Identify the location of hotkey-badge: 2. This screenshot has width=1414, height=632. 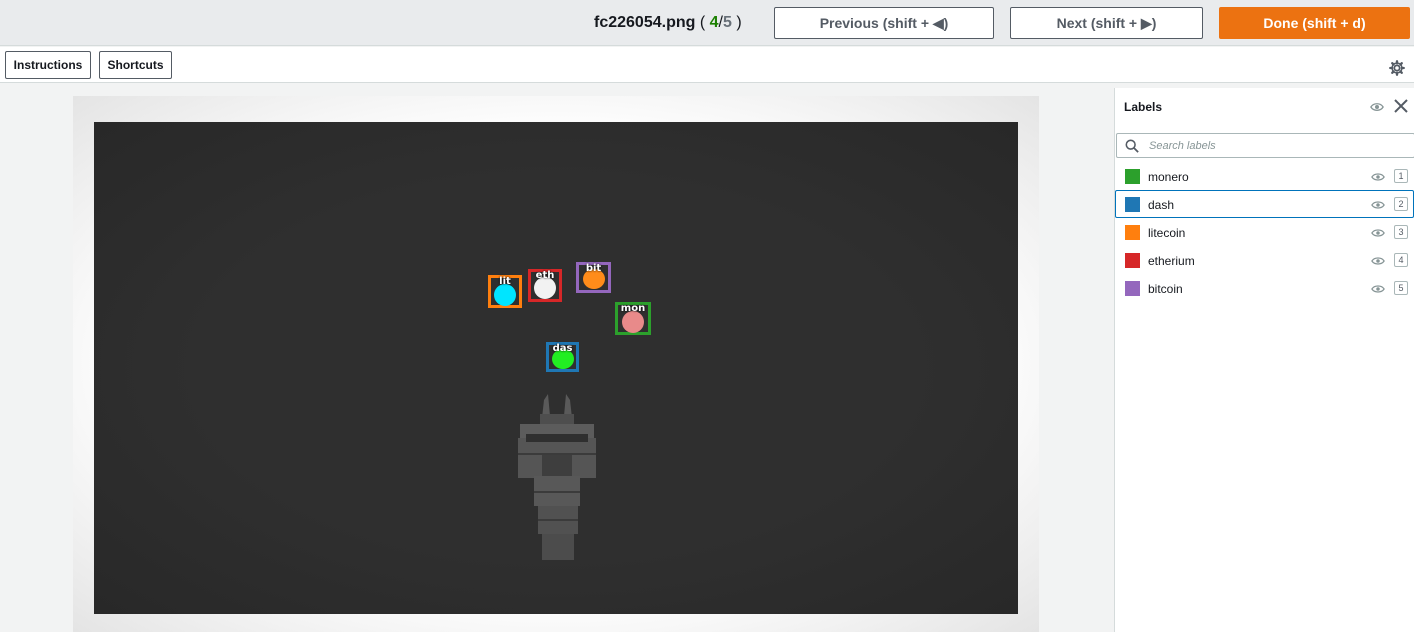
(1401, 204).